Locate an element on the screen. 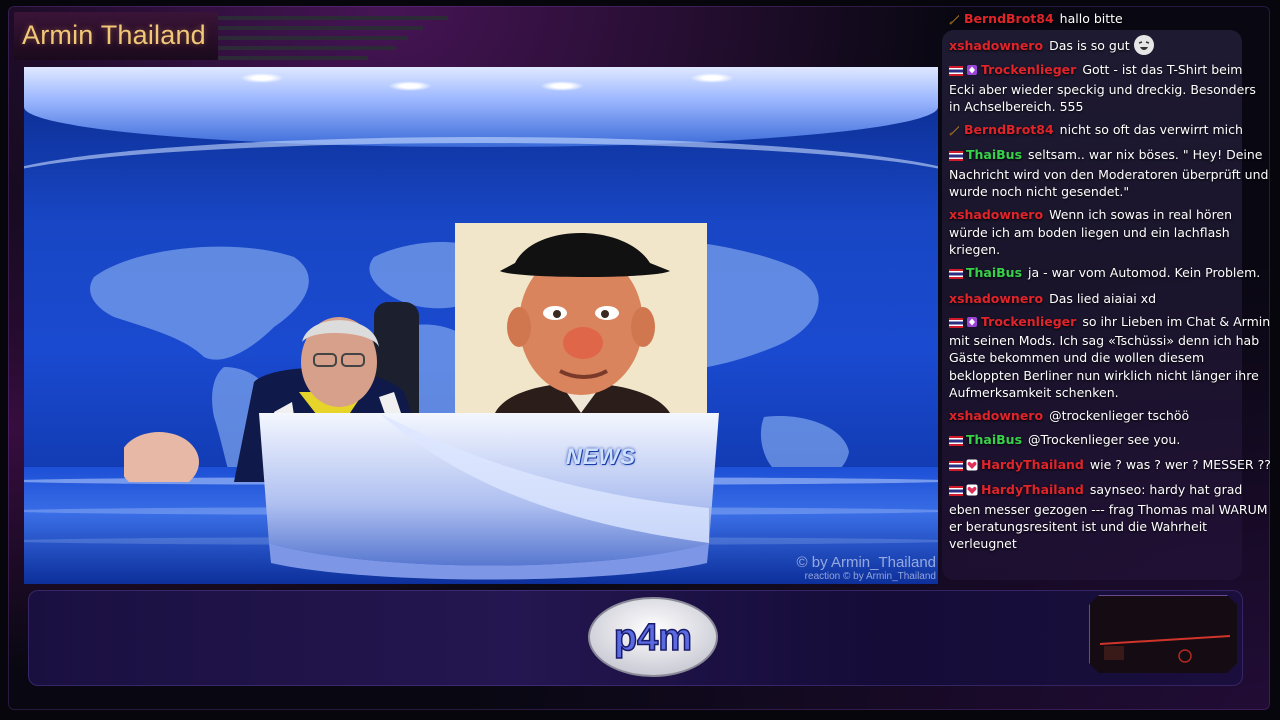 Image resolution: width=1280 pixels, height=720 pixels. chat-message-text: wie ? was ? wer ? MESSER ?? is located at coordinates (1180, 464).